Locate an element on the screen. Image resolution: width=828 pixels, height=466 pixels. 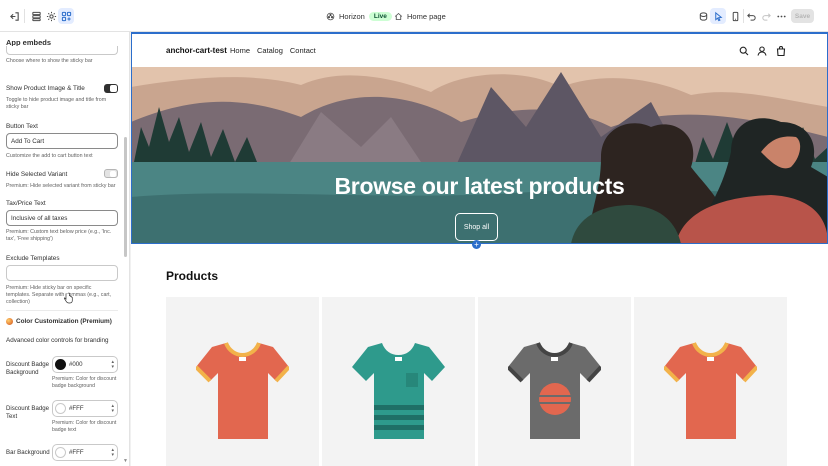
position-help: Choose where to show the sticky bar is located at coordinates (49, 61).